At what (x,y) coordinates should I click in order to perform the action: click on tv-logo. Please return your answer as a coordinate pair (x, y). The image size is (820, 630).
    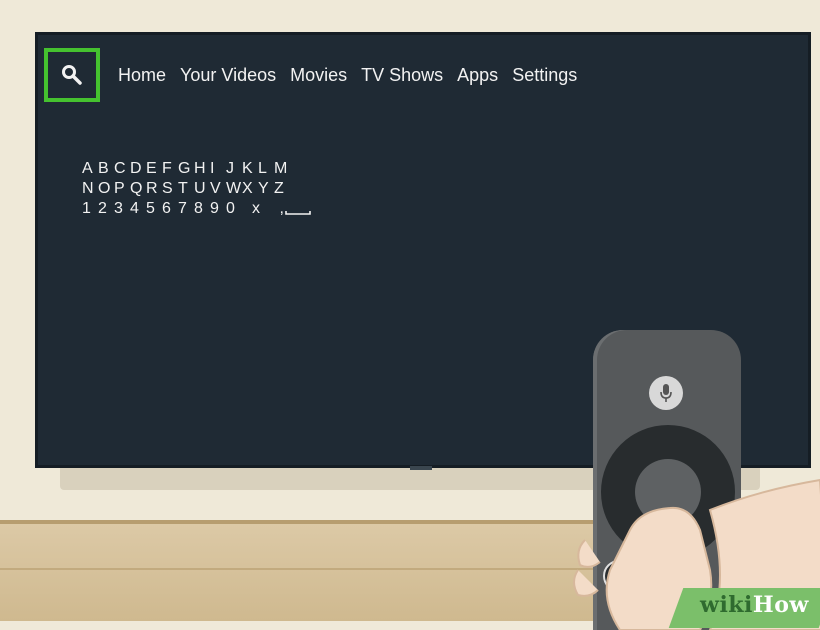
    Looking at the image, I should click on (421, 468).